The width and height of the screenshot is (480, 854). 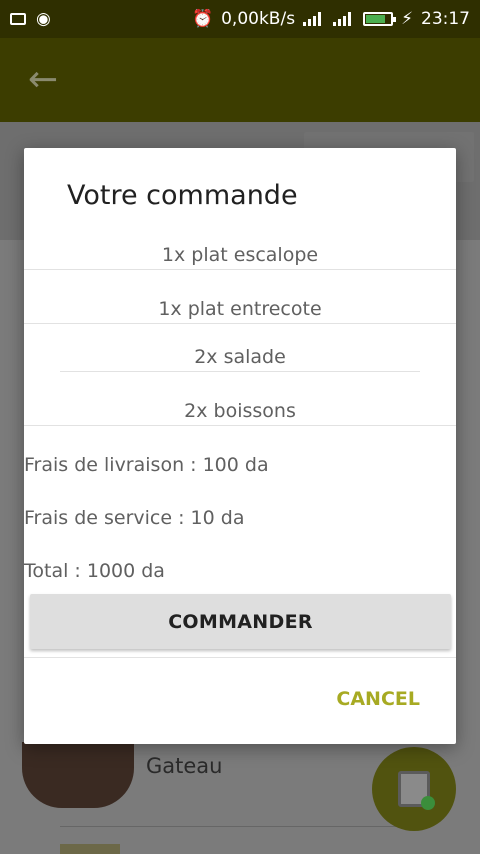 What do you see at coordinates (240, 621) in the screenshot?
I see `commander-button: COMMANDER` at bounding box center [240, 621].